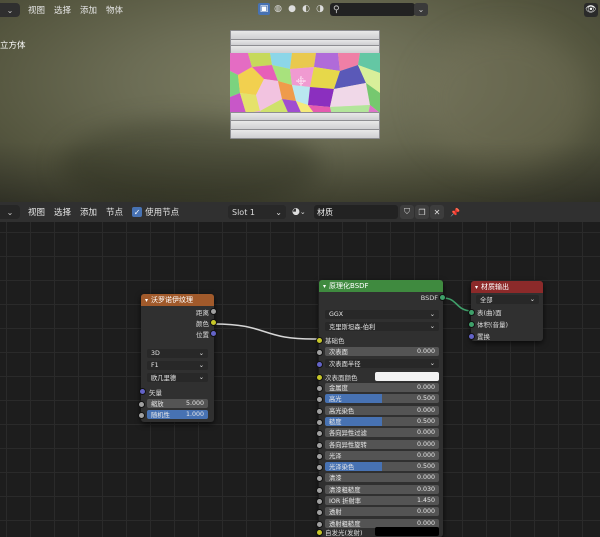  What do you see at coordinates (382, 432) in the screenshot?
I see `bsdf-param-field: 各向异性过滤 0.000` at bounding box center [382, 432].